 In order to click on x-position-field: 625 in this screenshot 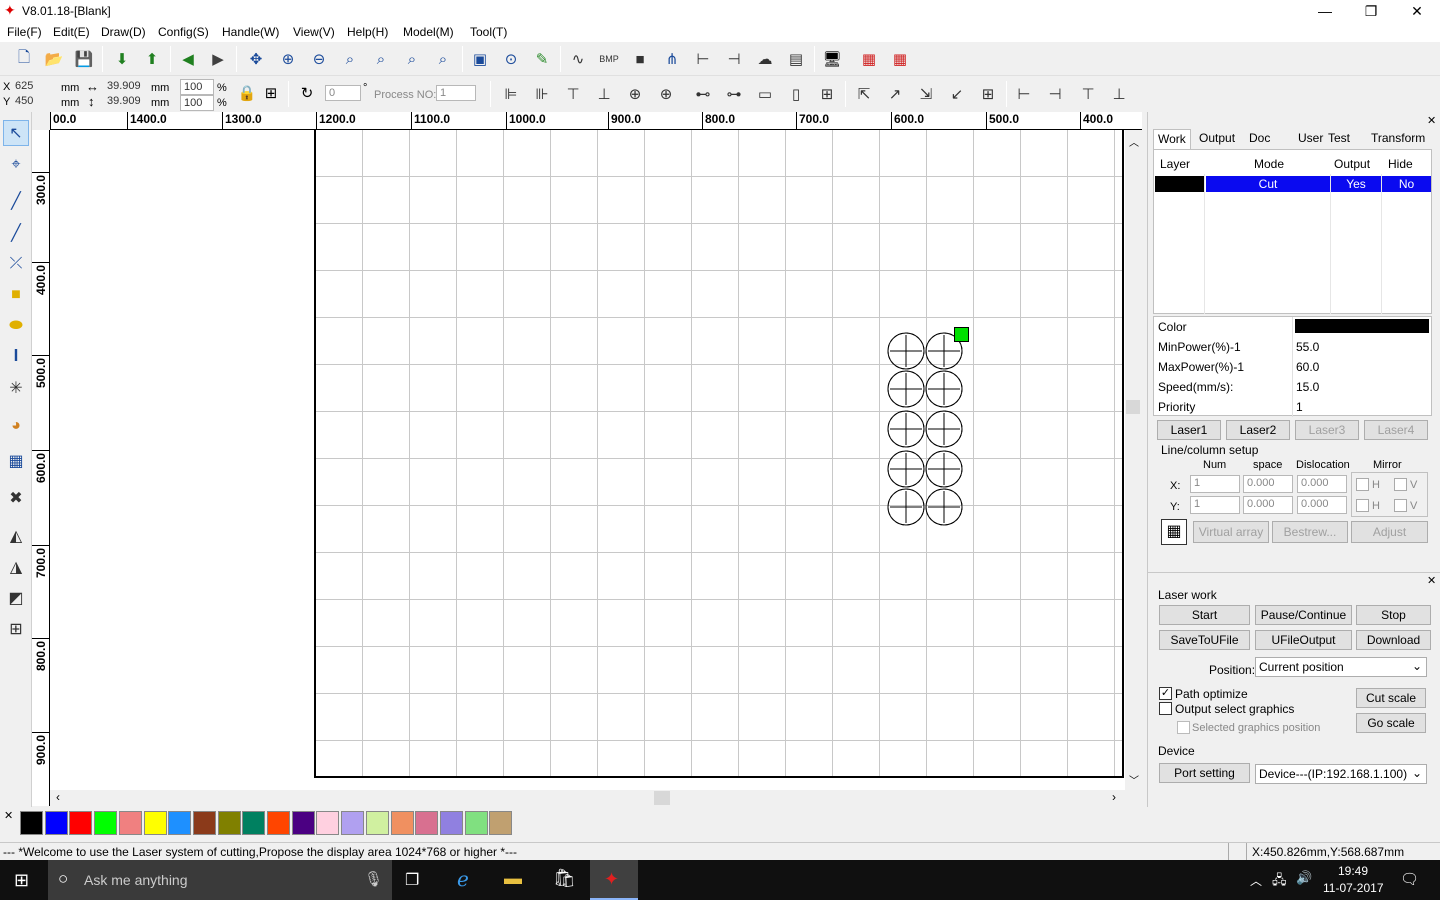, I will do `click(36, 87)`.